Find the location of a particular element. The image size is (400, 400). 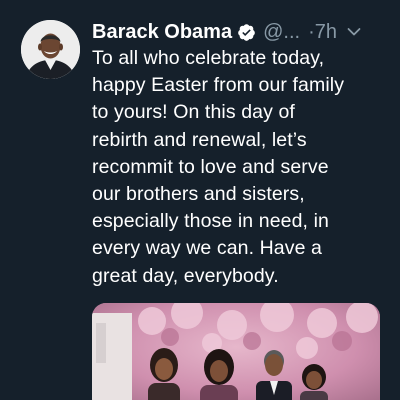

tweet-text-line: happy Easter from our family is located at coordinates (218, 85).